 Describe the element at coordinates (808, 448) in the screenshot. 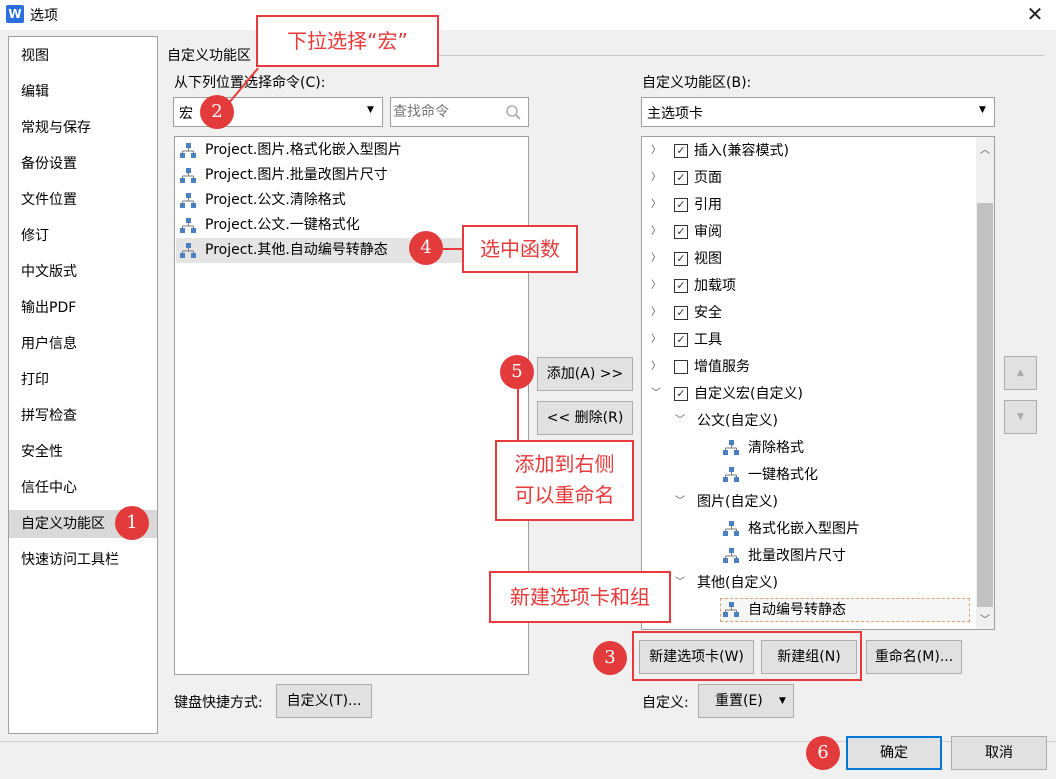

I see `ribbon-tree-item: 清除格式` at that location.